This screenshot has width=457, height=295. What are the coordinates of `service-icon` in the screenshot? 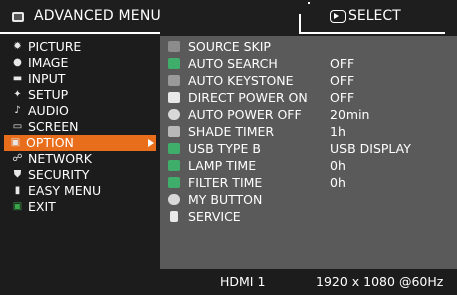 It's located at (174, 216).